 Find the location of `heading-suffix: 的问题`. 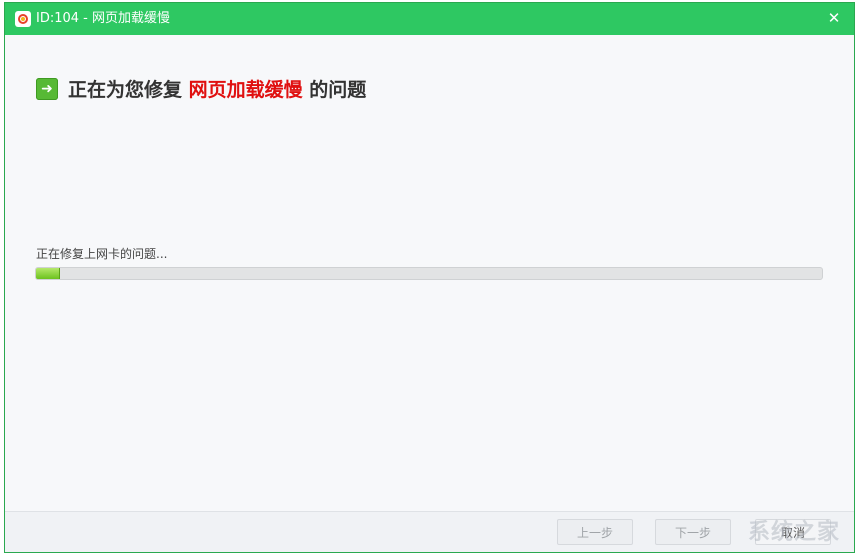

heading-suffix: 的问题 is located at coordinates (338, 90).